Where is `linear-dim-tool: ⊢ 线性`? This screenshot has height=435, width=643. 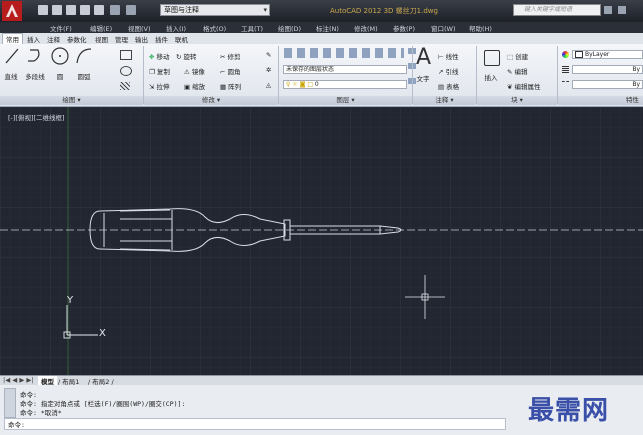 linear-dim-tool: ⊢ 线性 is located at coordinates (448, 56).